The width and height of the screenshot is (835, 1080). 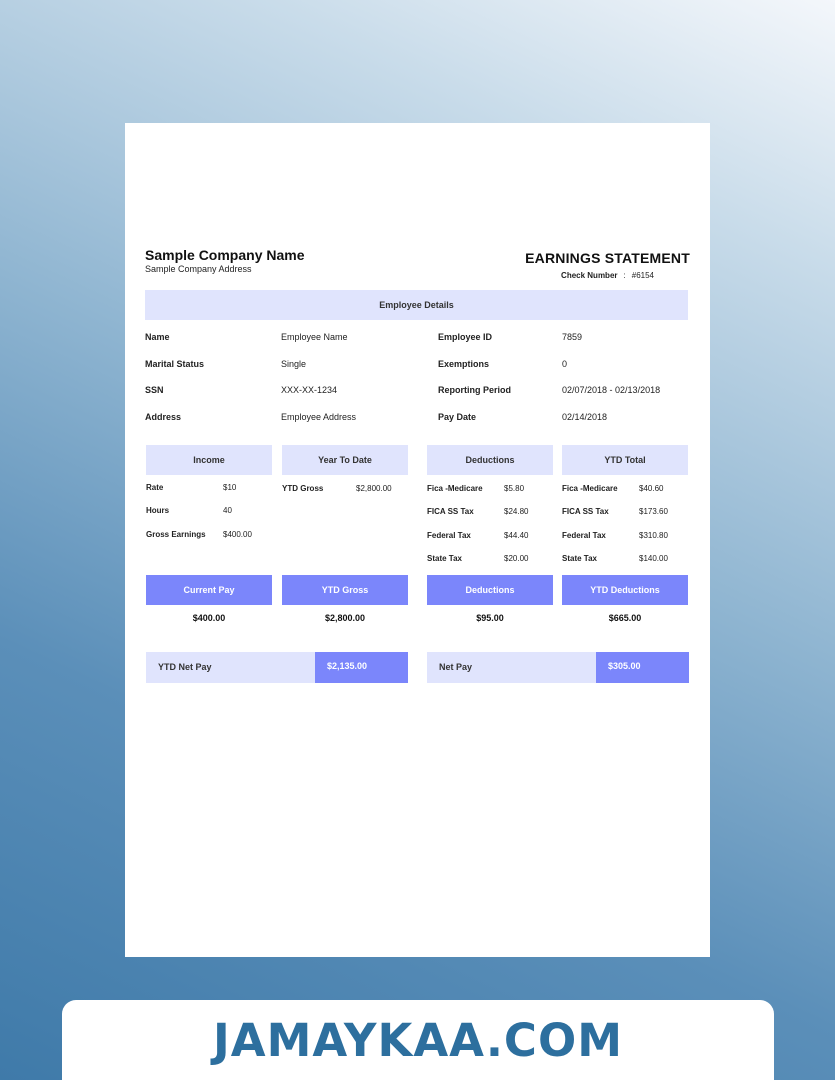 I want to click on company-address: Sample Company Address, so click(x=198, y=269).